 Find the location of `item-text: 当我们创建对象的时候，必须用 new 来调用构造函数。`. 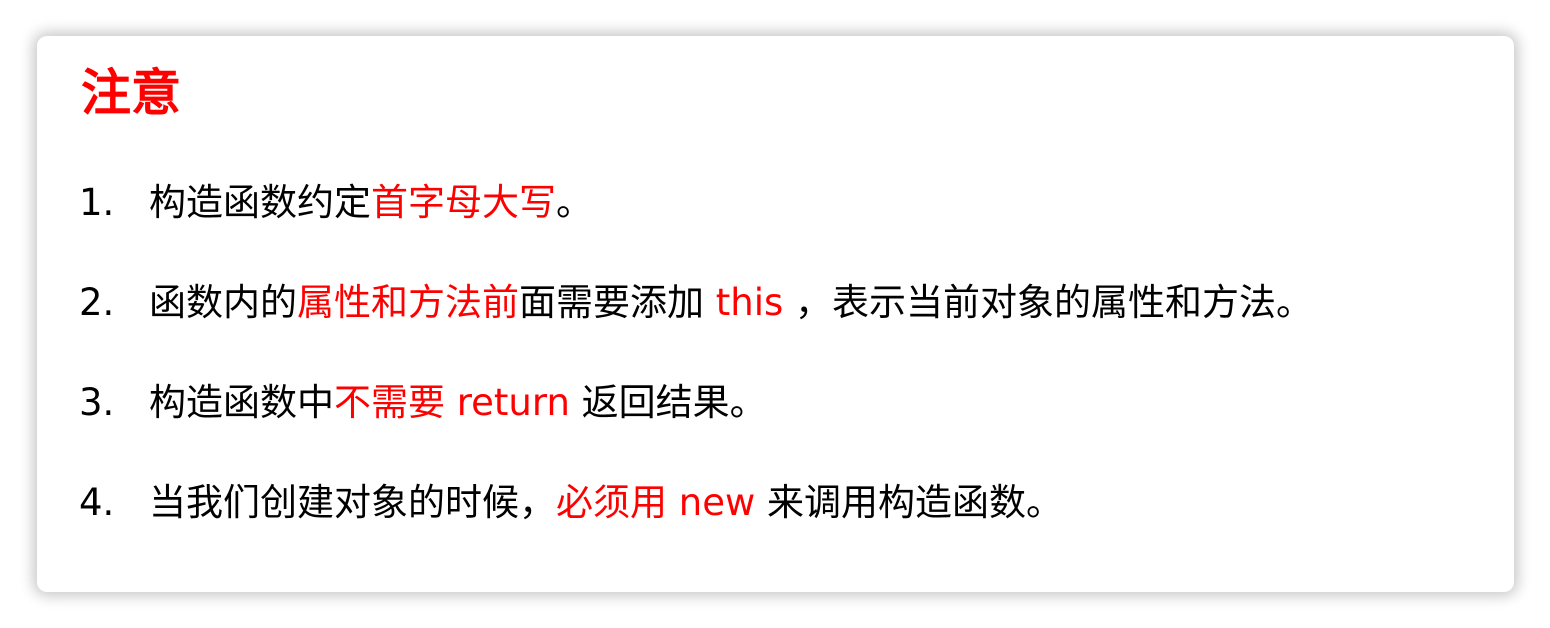

item-text: 当我们创建对象的时候，必须用 new 来调用构造函数。 is located at coordinates (606, 503).